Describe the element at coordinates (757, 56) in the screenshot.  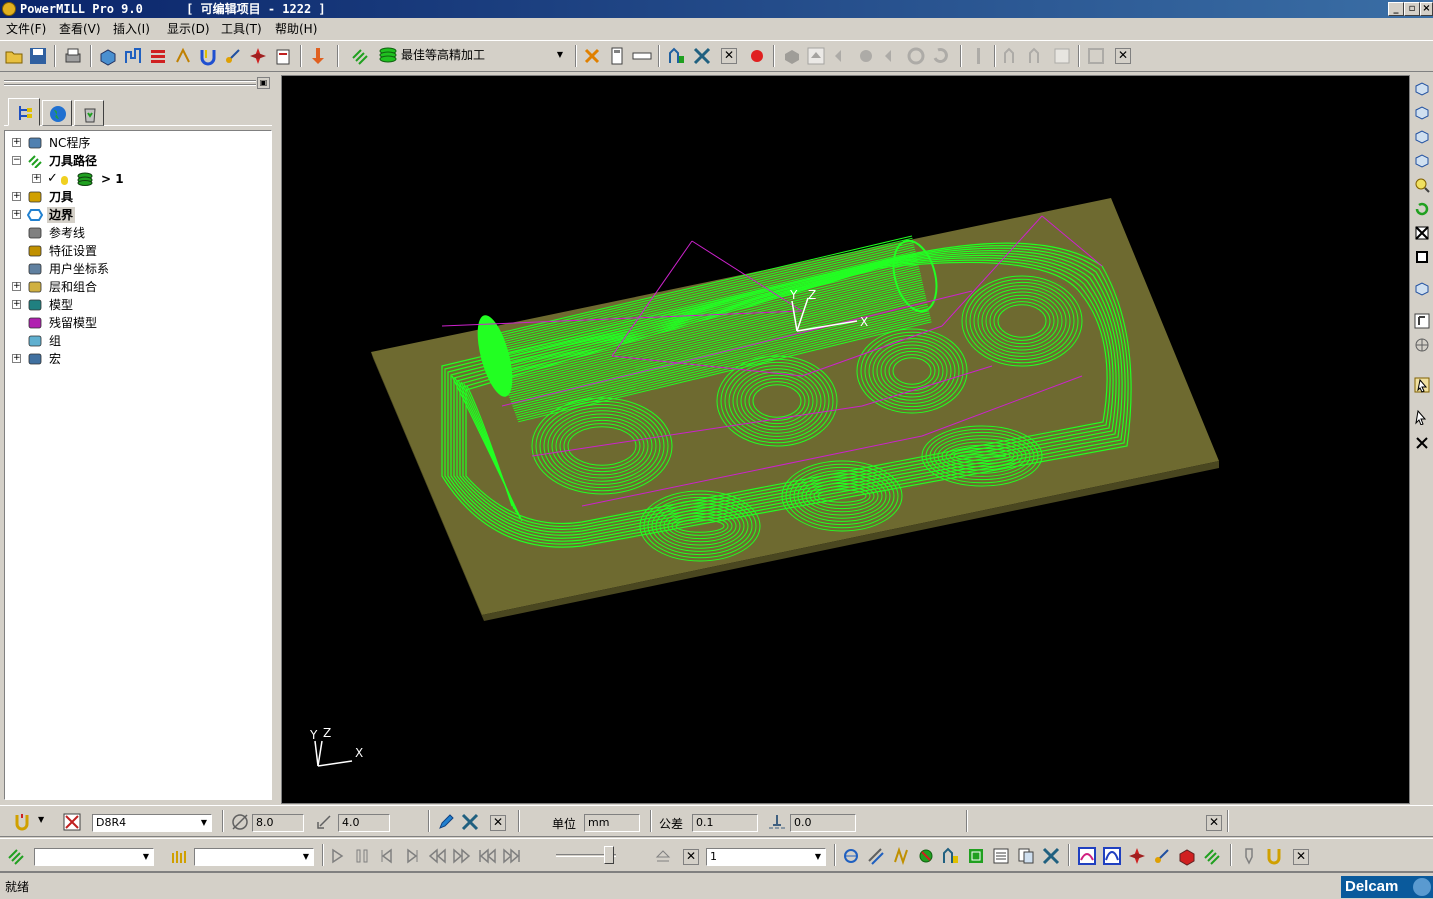
I see `record-icon` at that location.